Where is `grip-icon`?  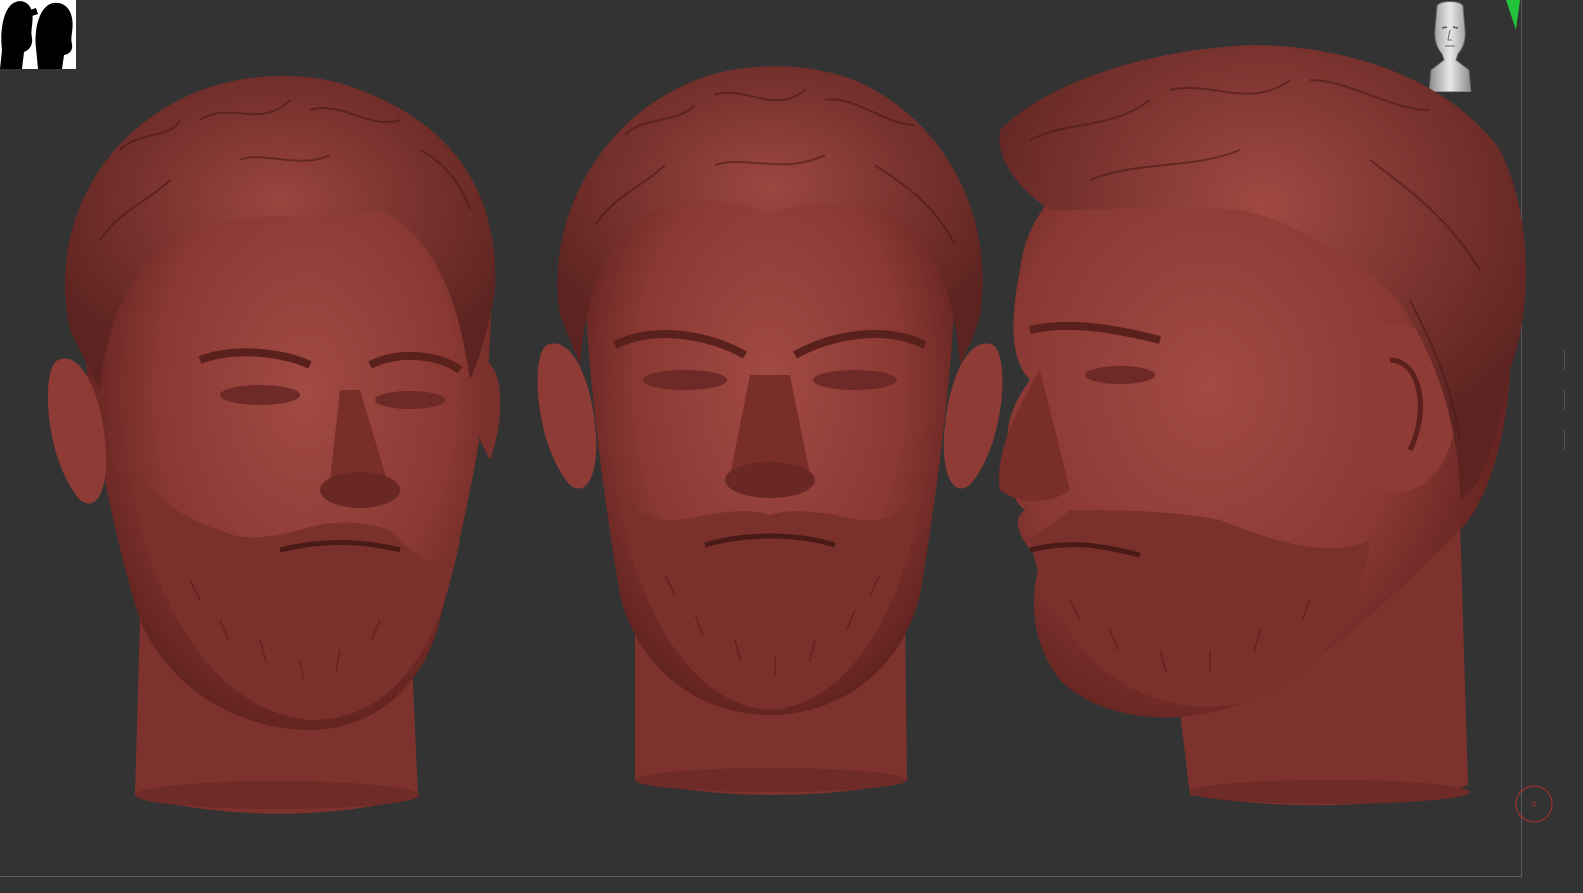
grip-icon is located at coordinates (1564, 400).